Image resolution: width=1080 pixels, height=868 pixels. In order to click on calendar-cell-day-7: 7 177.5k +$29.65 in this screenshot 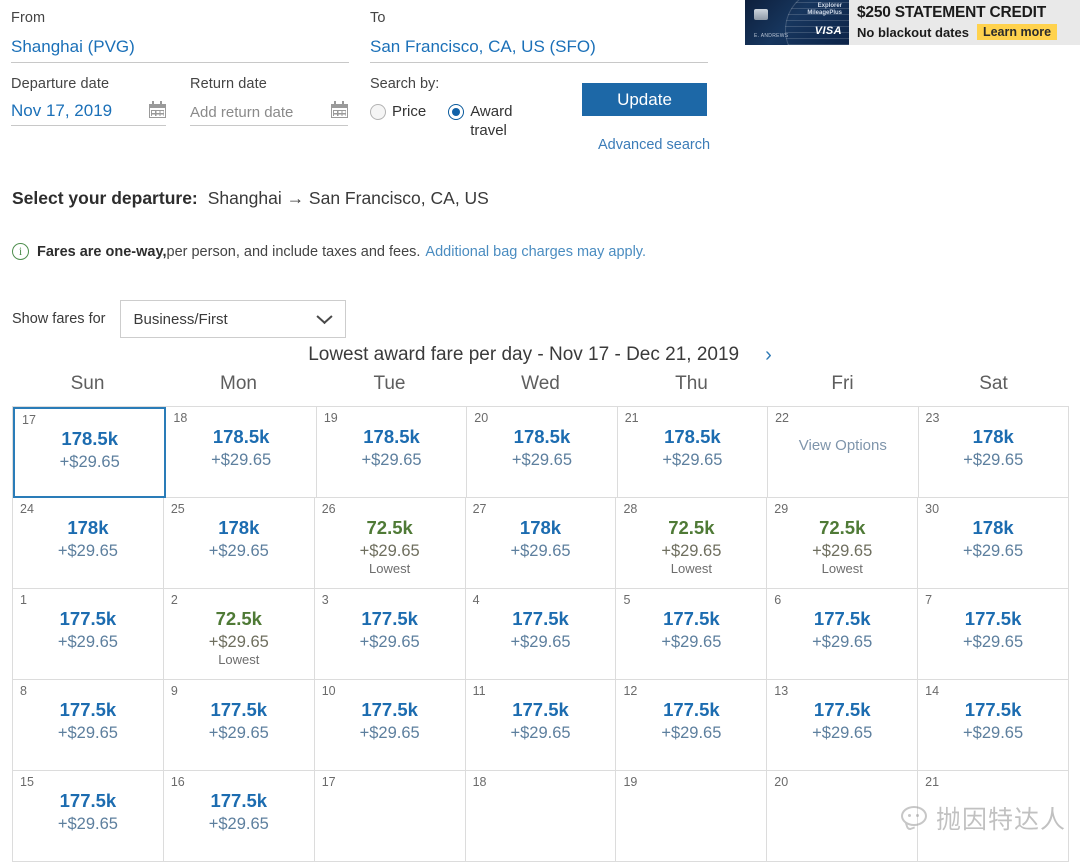, I will do `click(994, 634)`.